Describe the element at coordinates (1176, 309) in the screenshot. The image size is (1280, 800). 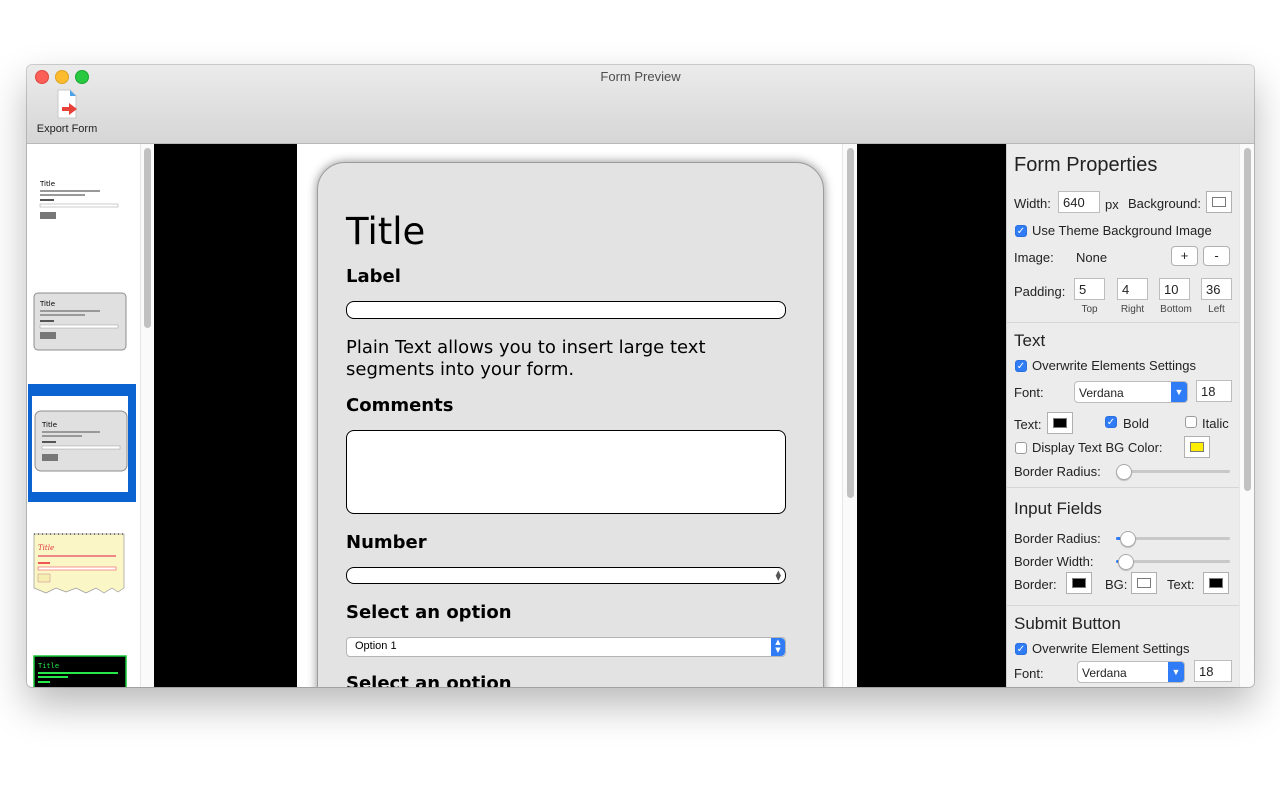
I see `padding-bottom-caption: Bottom` at that location.